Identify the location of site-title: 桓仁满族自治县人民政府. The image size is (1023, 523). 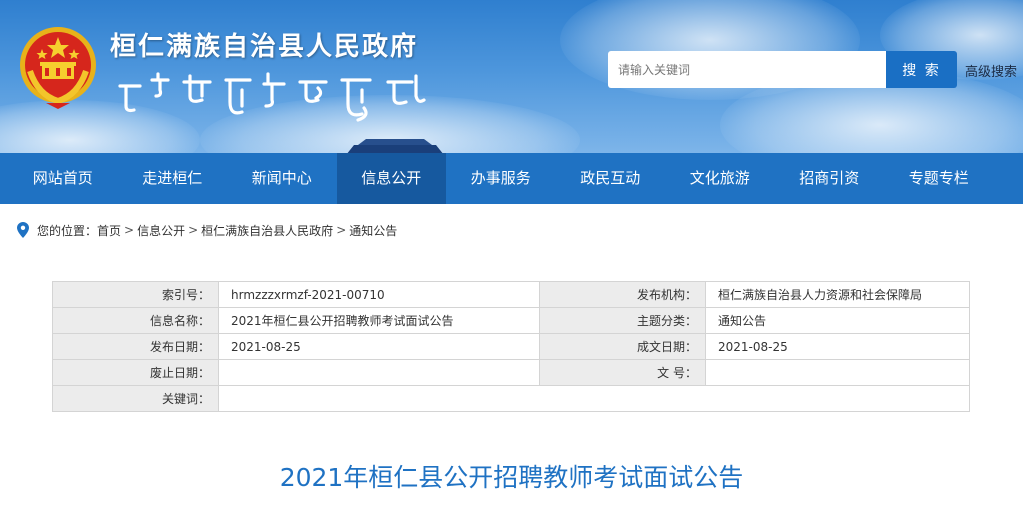
(264, 47).